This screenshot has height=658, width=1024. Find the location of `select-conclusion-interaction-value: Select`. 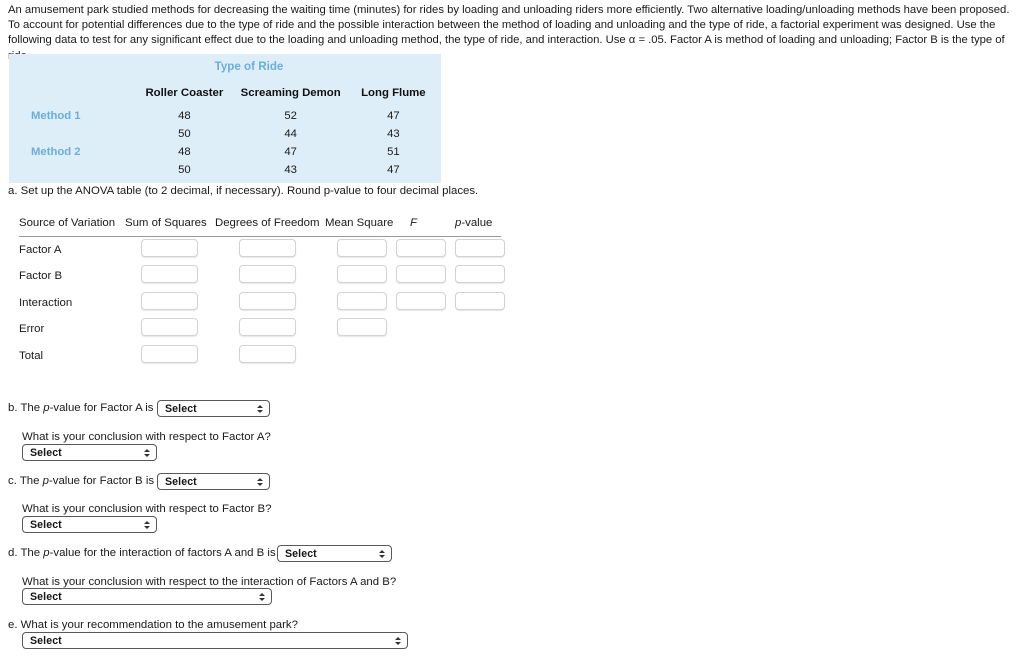

select-conclusion-interaction-value: Select is located at coordinates (46, 597).